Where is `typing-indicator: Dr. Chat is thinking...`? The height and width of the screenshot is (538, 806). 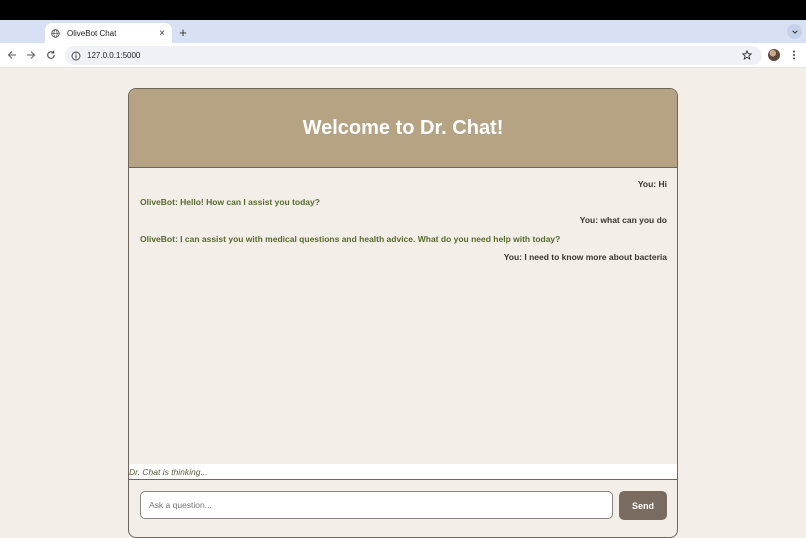 typing-indicator: Dr. Chat is thinking... is located at coordinates (403, 472).